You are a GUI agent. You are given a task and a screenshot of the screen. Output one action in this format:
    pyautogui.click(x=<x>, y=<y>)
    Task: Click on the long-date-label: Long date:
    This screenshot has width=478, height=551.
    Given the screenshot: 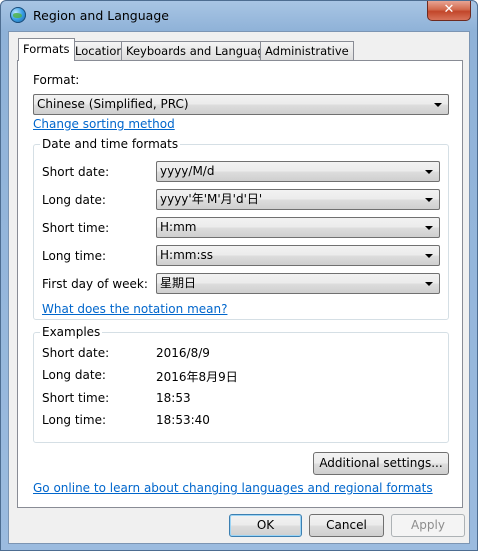 What is the action you would take?
    pyautogui.click(x=74, y=200)
    